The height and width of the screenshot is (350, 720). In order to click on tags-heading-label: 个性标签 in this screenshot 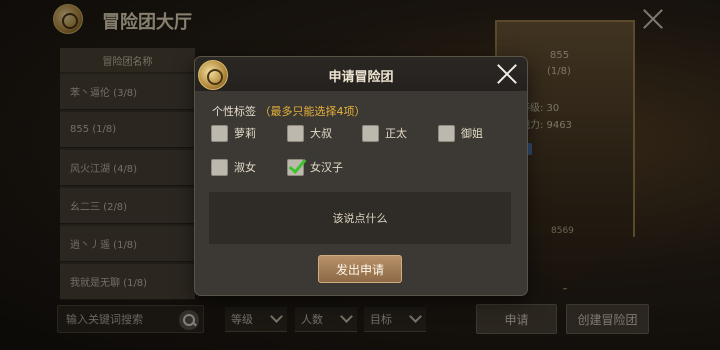, I will do `click(234, 111)`.